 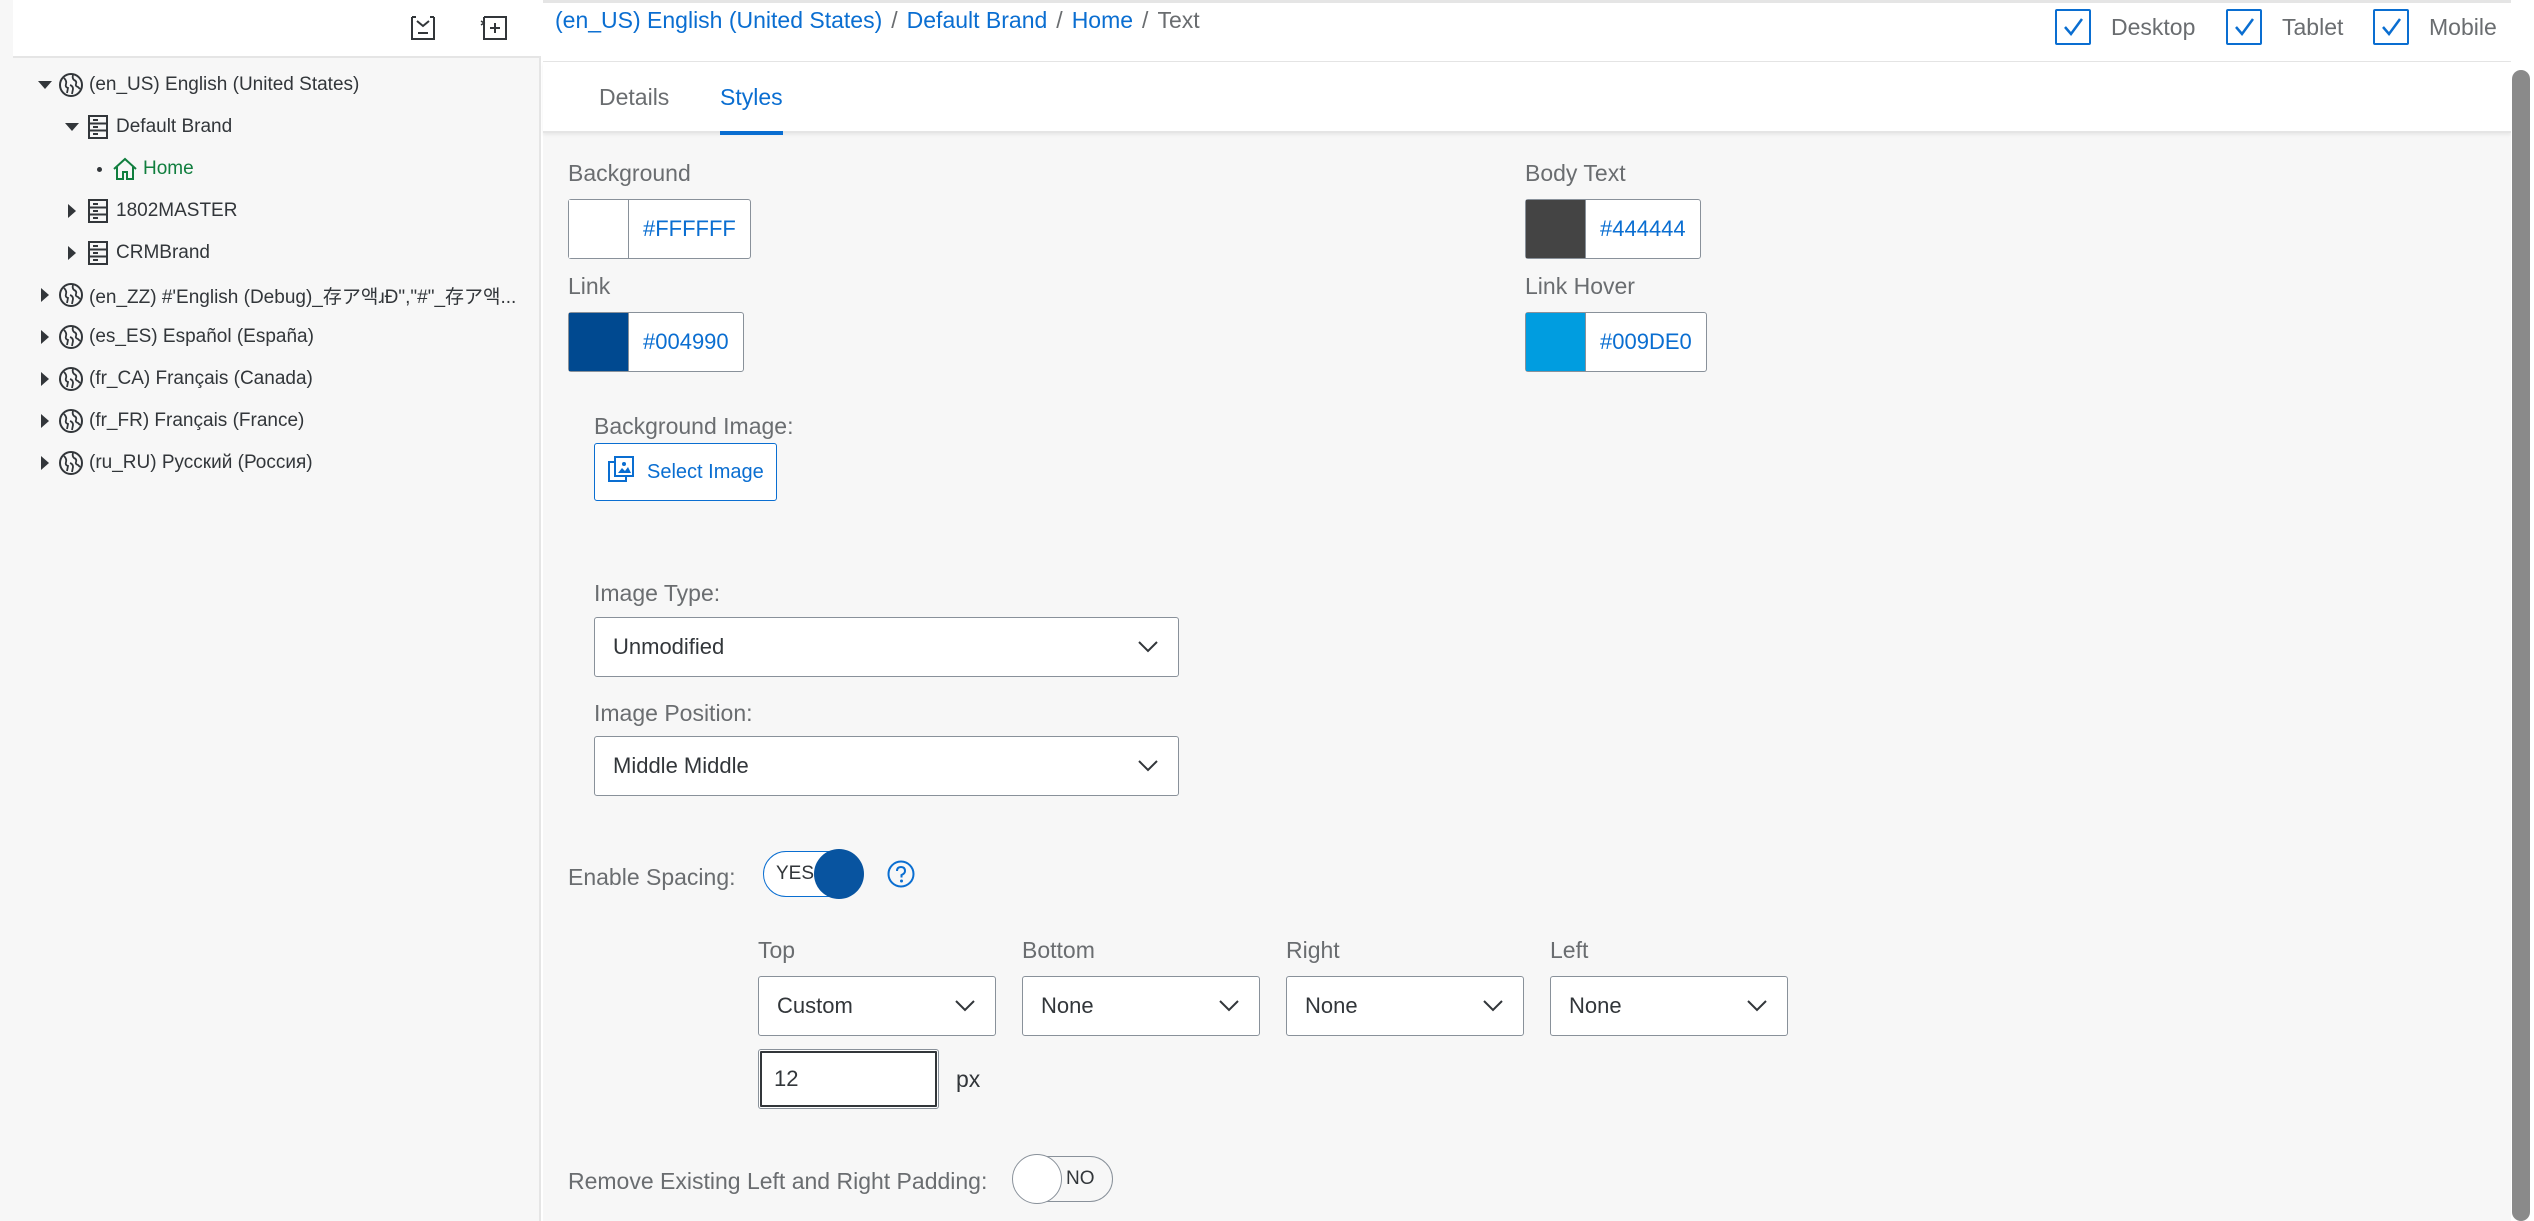 I want to click on background-color-field: #FFFFFF, so click(x=659, y=229).